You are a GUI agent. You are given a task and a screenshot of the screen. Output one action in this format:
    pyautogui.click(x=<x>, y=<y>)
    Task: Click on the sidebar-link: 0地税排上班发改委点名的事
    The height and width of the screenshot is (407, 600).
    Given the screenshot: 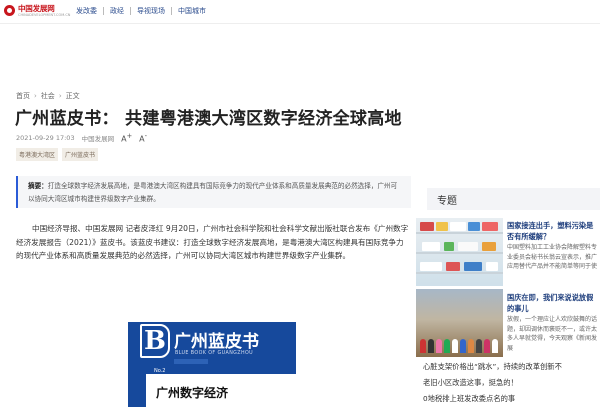 What is the action you would take?
    pyautogui.click(x=469, y=399)
    